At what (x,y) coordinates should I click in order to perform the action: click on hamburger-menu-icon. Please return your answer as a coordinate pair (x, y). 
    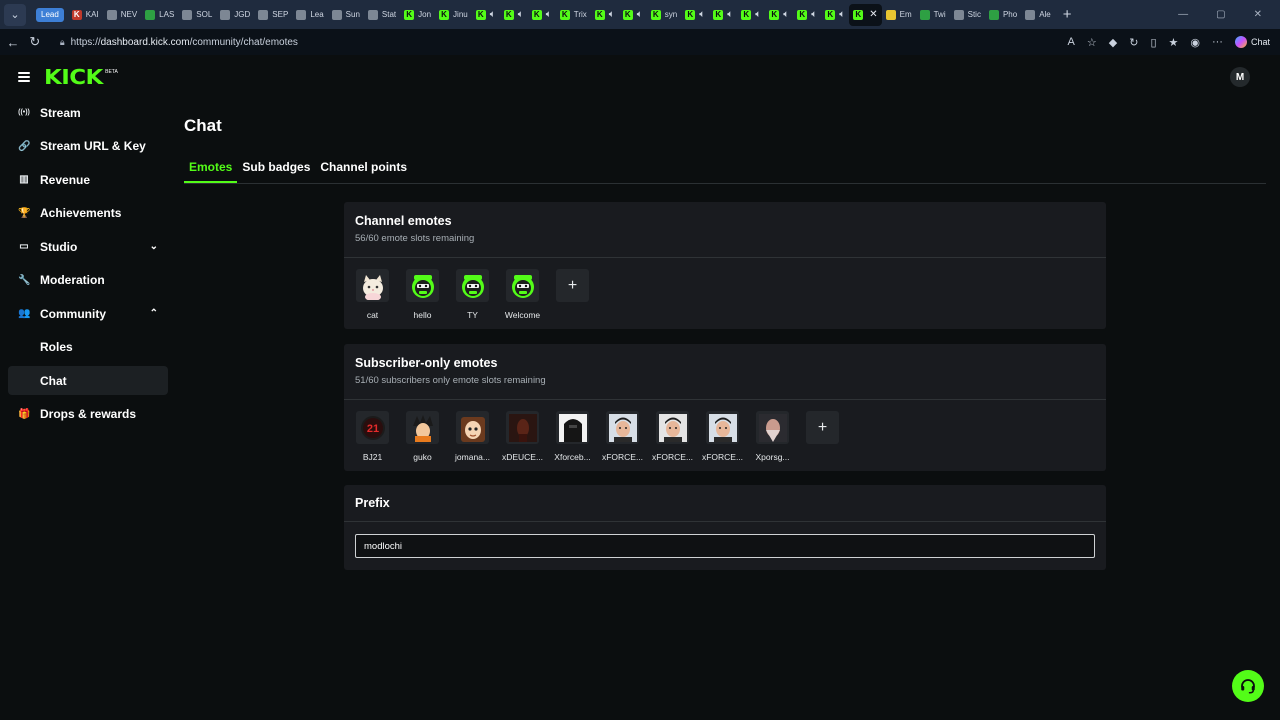
    Looking at the image, I should click on (24, 77).